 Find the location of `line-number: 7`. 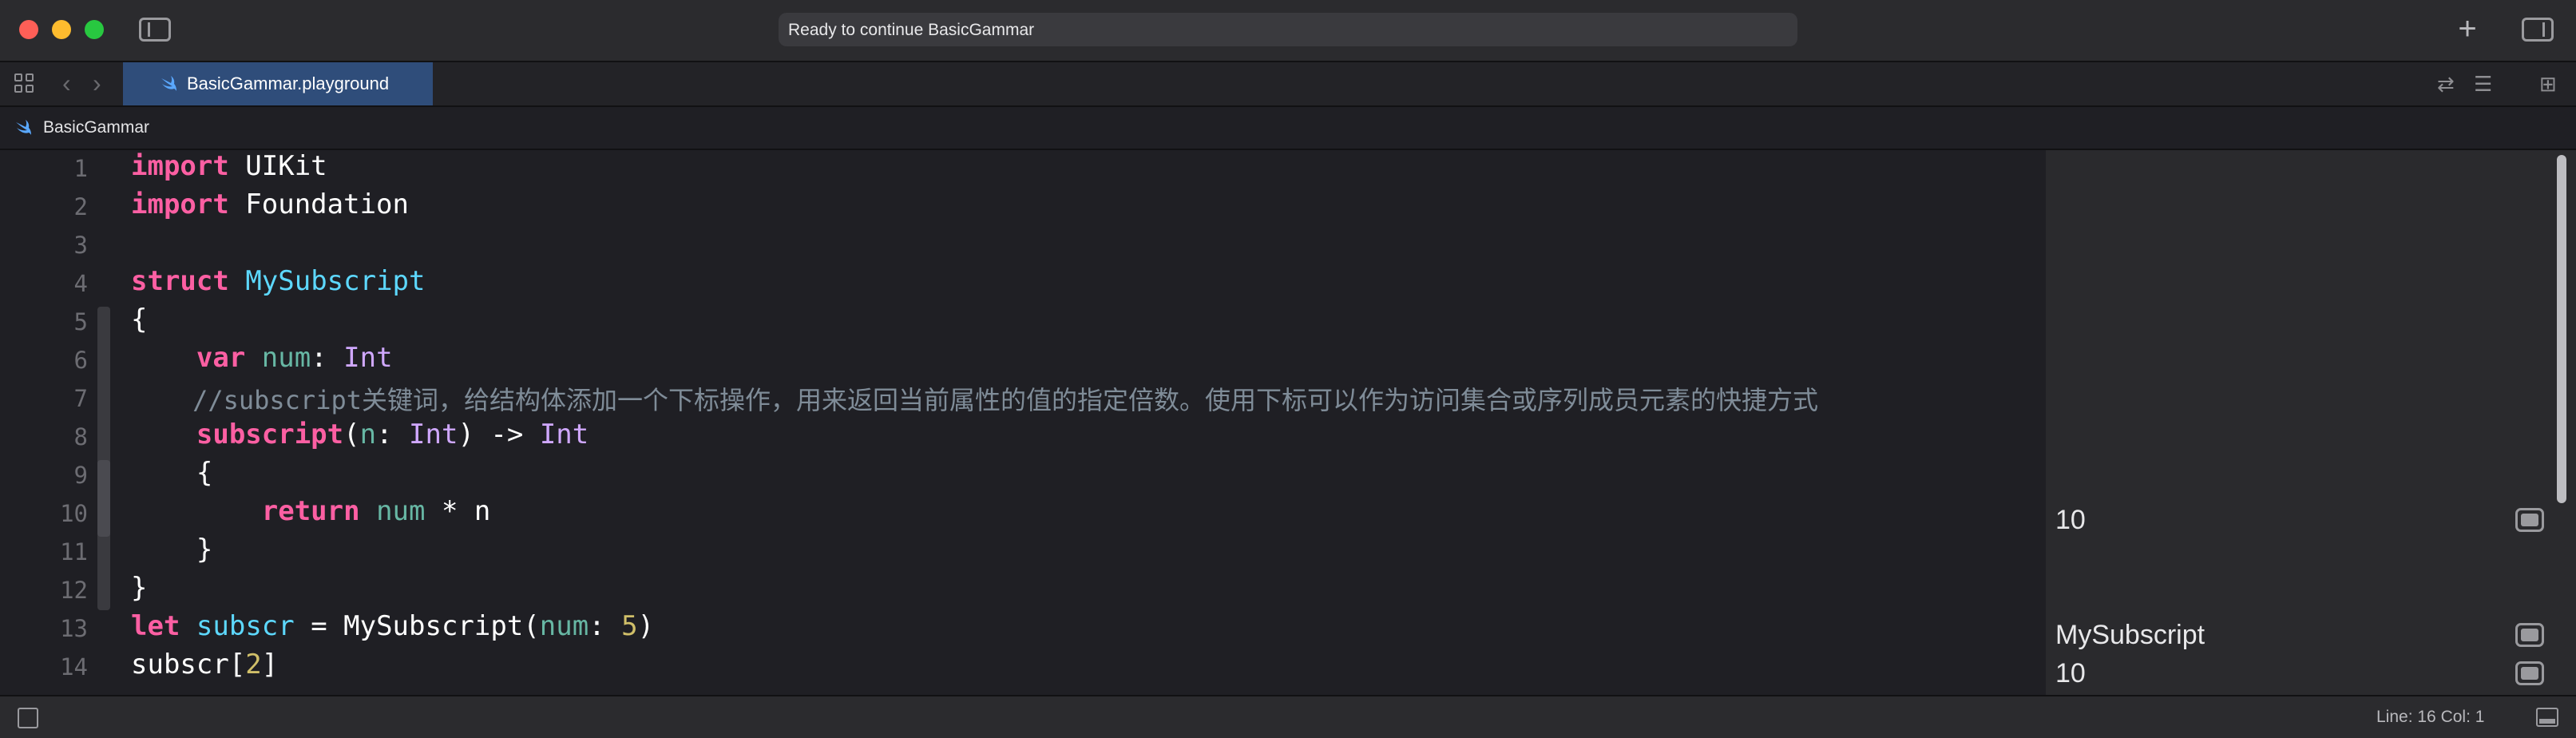

line-number: 7 is located at coordinates (80, 398).